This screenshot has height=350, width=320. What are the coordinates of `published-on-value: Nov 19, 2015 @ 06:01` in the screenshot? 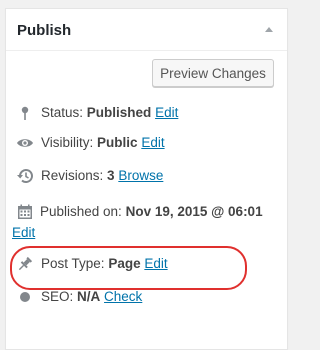 It's located at (194, 211).